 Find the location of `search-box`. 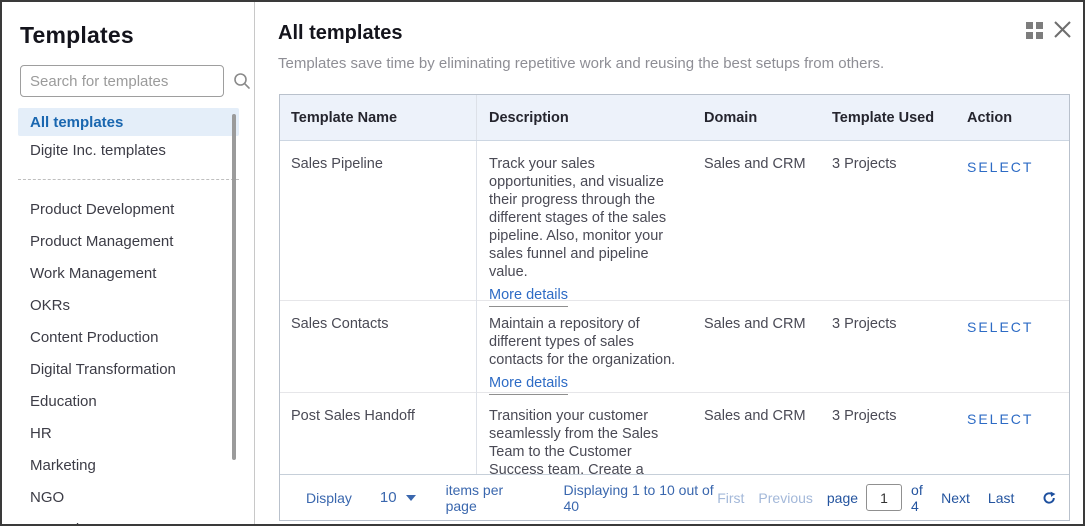

search-box is located at coordinates (135, 81).